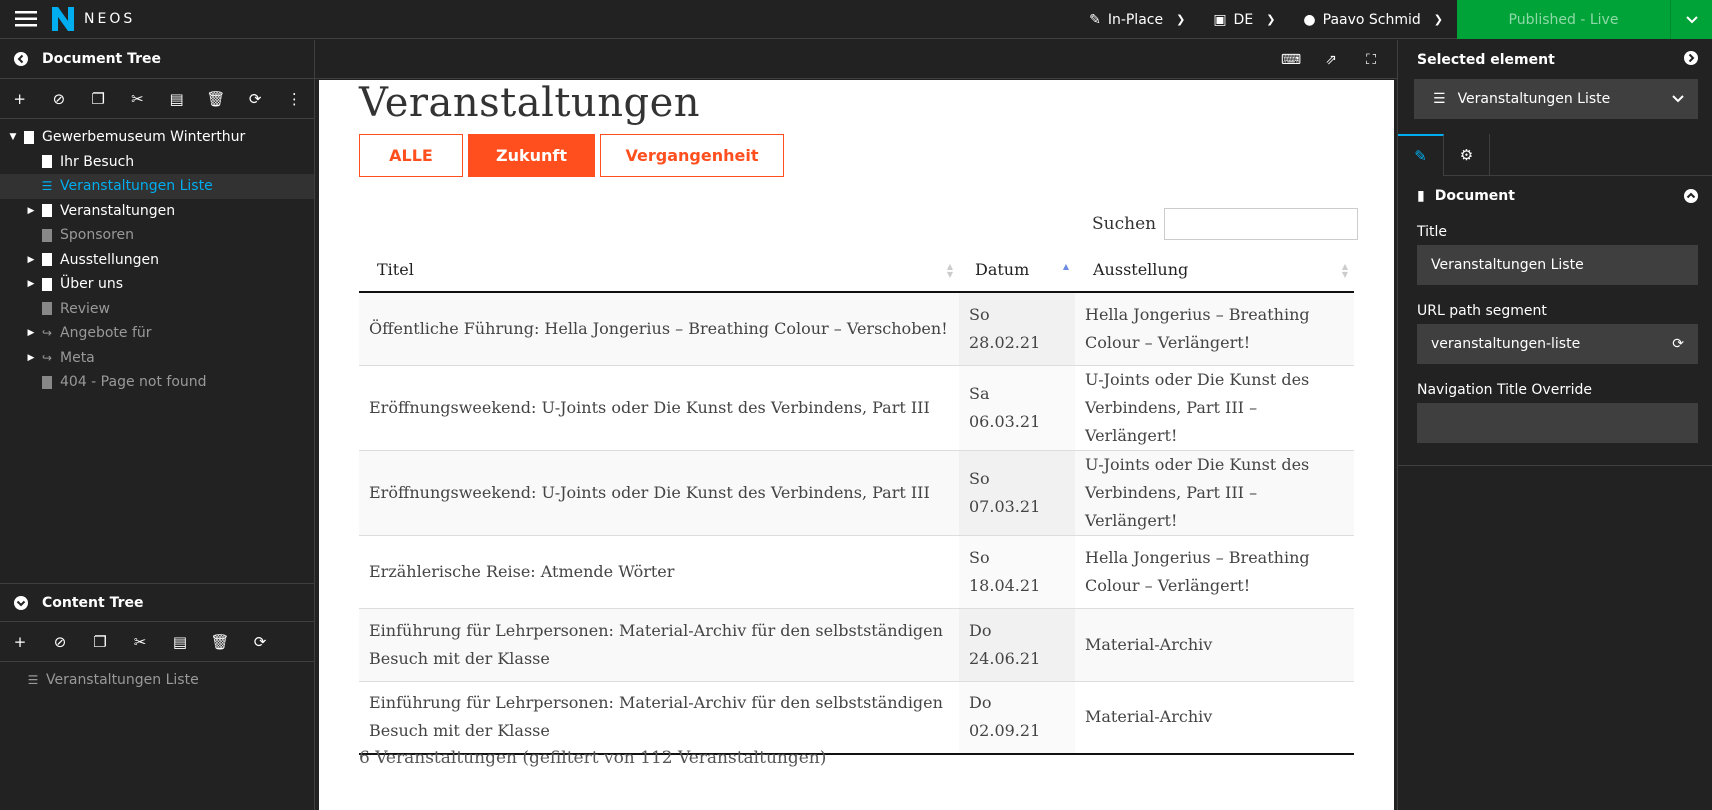 The width and height of the screenshot is (1712, 810). I want to click on url-path-field: veranstaltungen-liste ⟳, so click(1557, 344).